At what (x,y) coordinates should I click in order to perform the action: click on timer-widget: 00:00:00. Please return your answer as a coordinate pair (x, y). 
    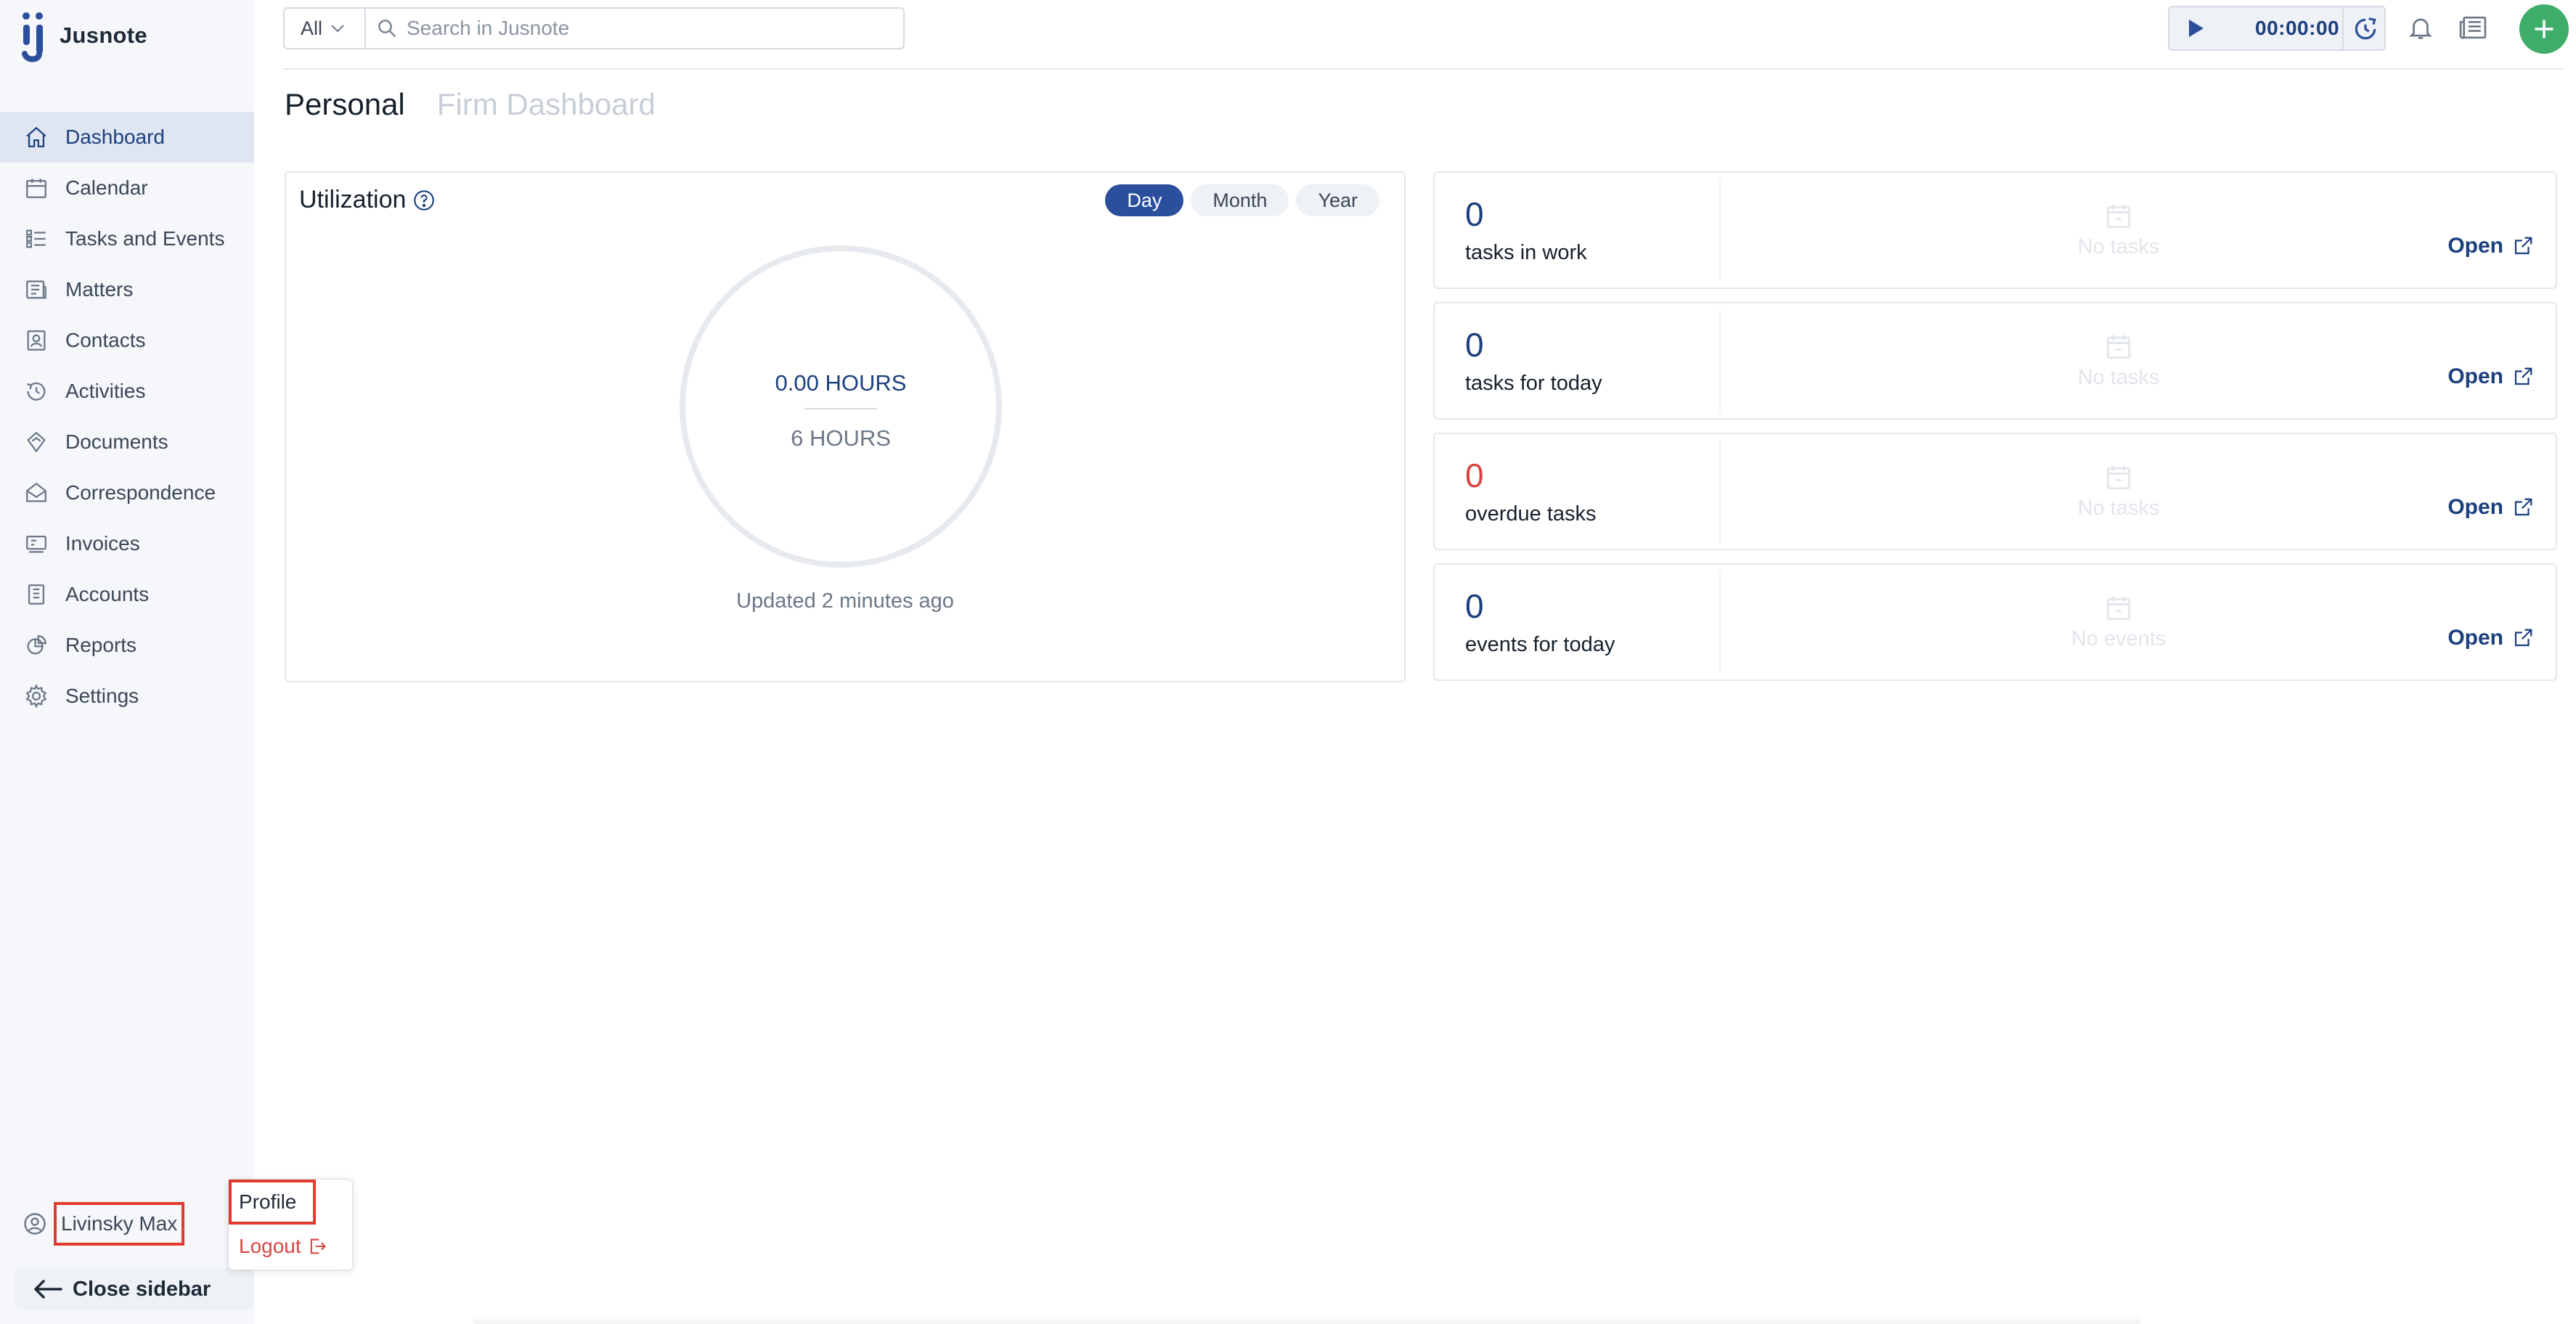
    Looking at the image, I should click on (2277, 28).